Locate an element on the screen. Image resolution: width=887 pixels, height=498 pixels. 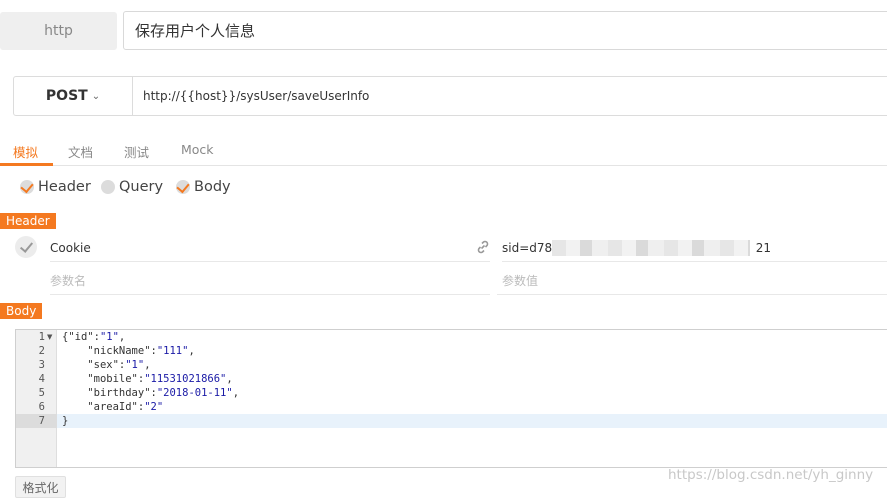
body-section-label: Body is located at coordinates (21, 311).